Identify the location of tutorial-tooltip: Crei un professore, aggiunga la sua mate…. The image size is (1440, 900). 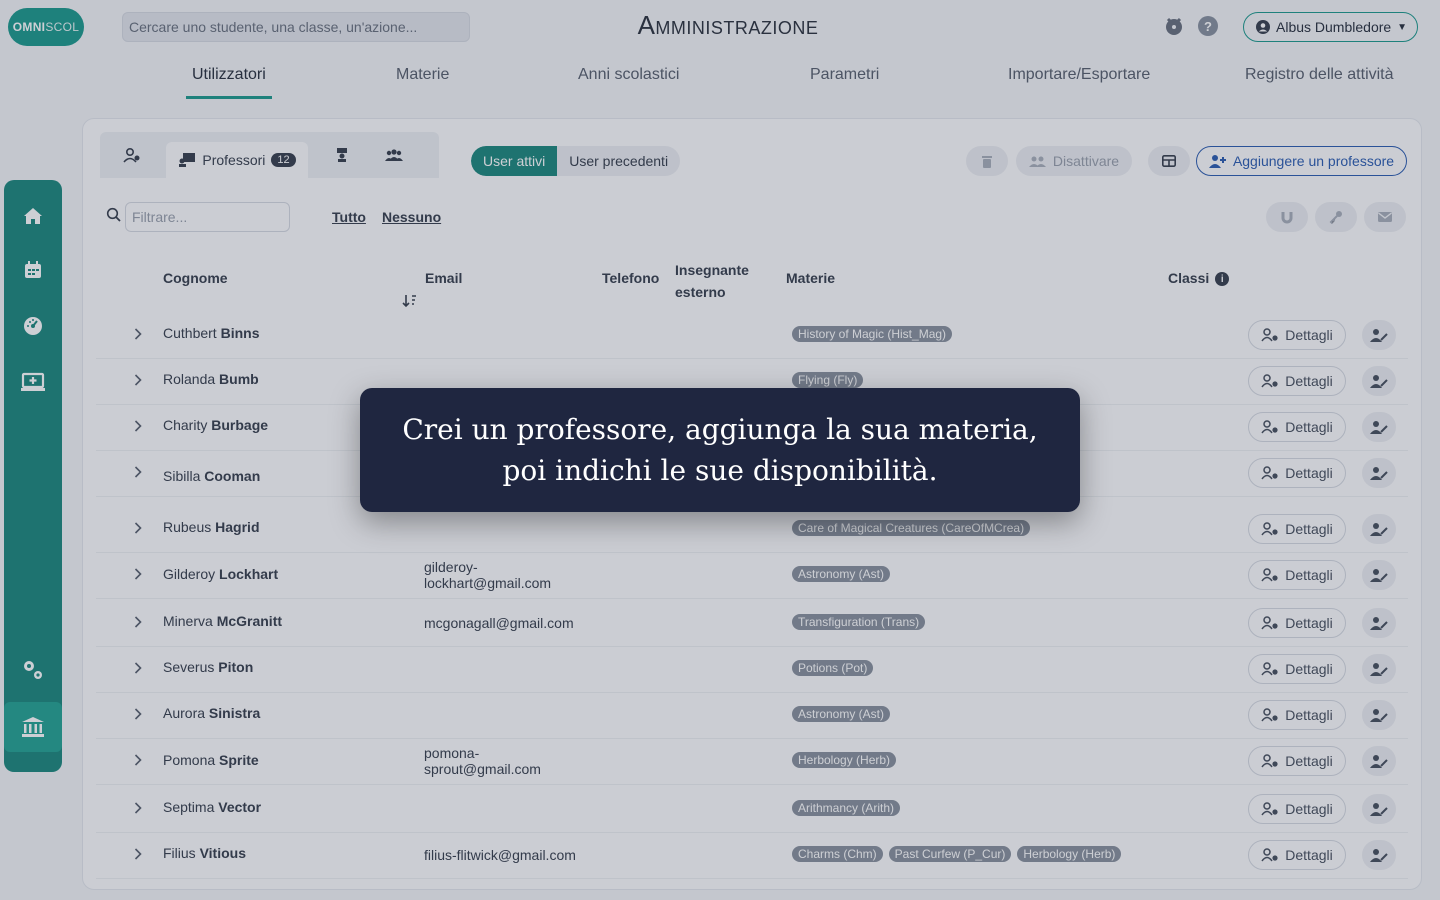
(720, 450).